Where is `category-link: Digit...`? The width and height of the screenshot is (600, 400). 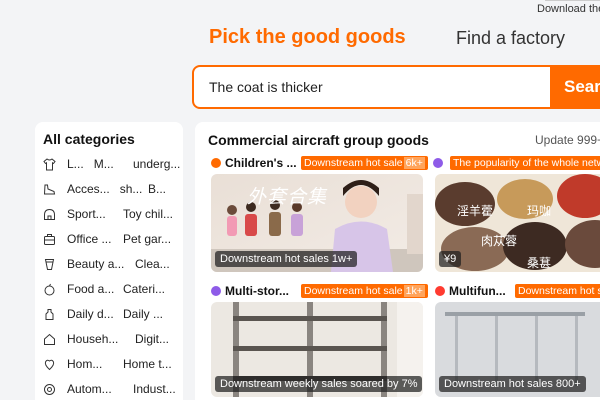
category-link: Digit... is located at coordinates (152, 339).